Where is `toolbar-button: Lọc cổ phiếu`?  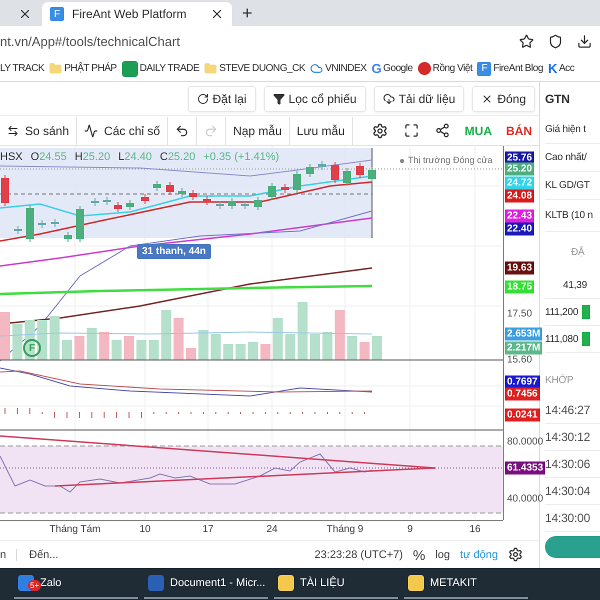 toolbar-button: Lọc cổ phiếu is located at coordinates (315, 99).